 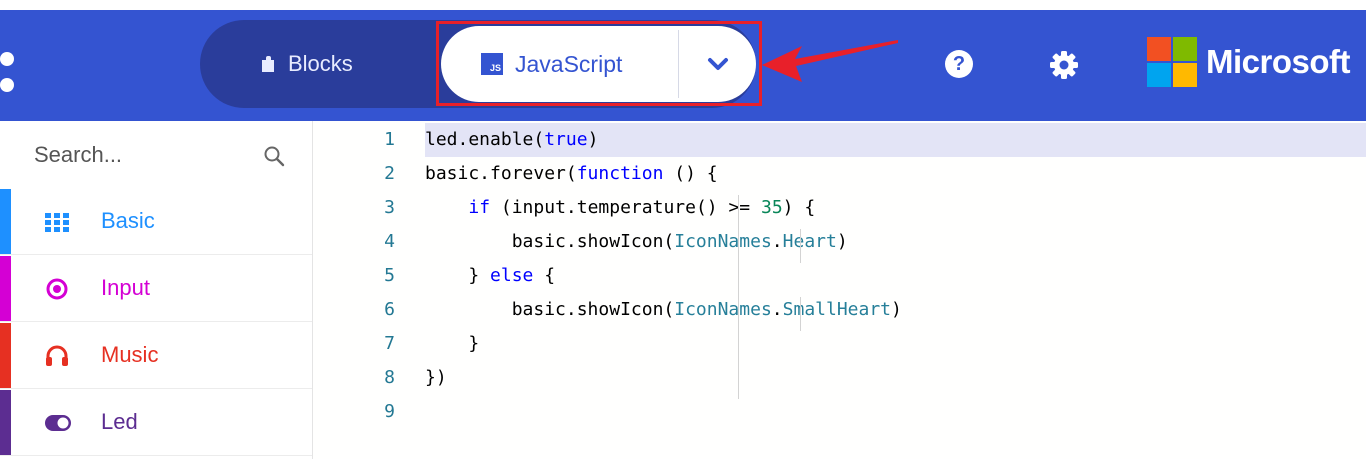 I want to click on category-label: Input, so click(x=125, y=287).